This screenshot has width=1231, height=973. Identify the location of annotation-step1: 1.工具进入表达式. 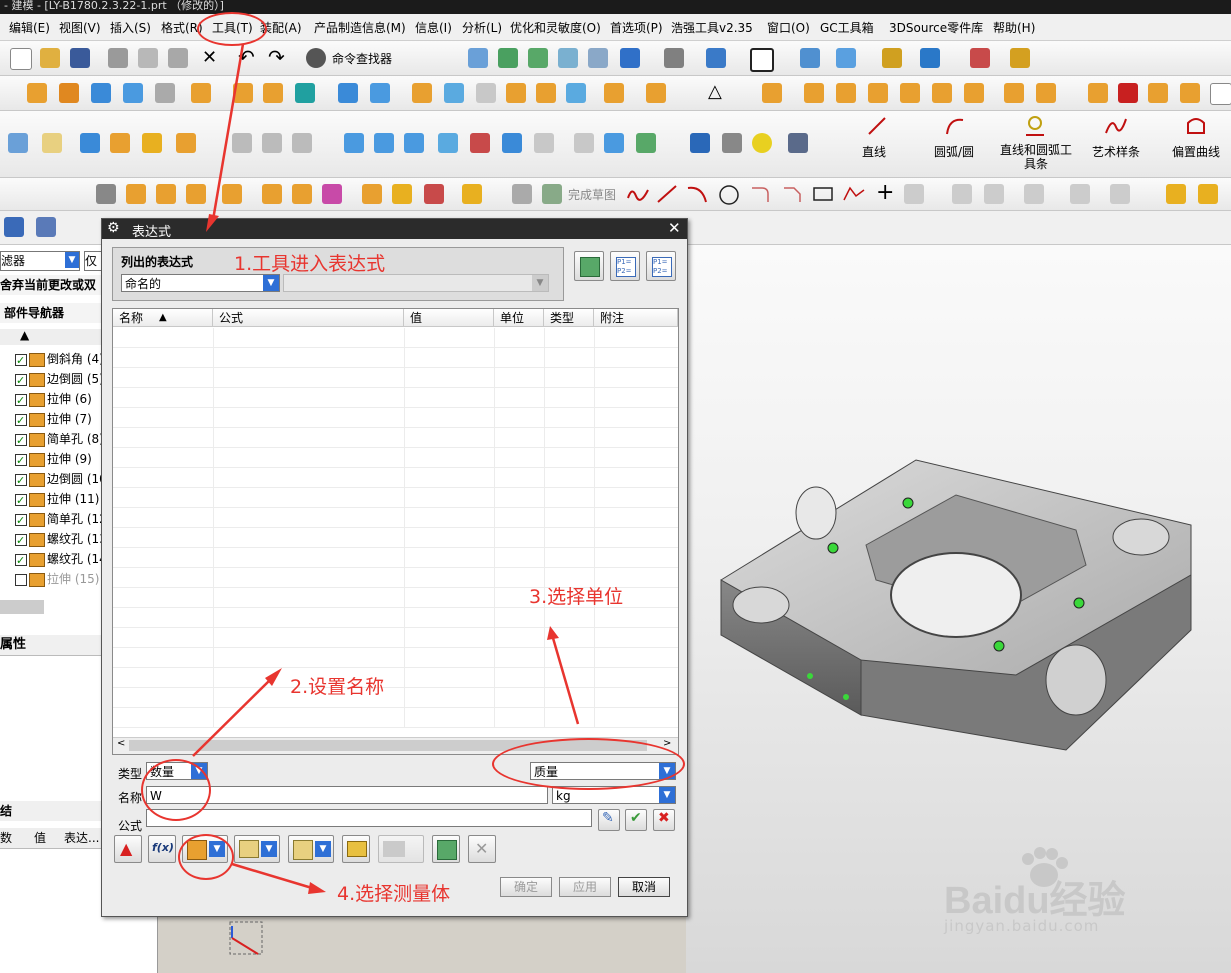
(310, 264).